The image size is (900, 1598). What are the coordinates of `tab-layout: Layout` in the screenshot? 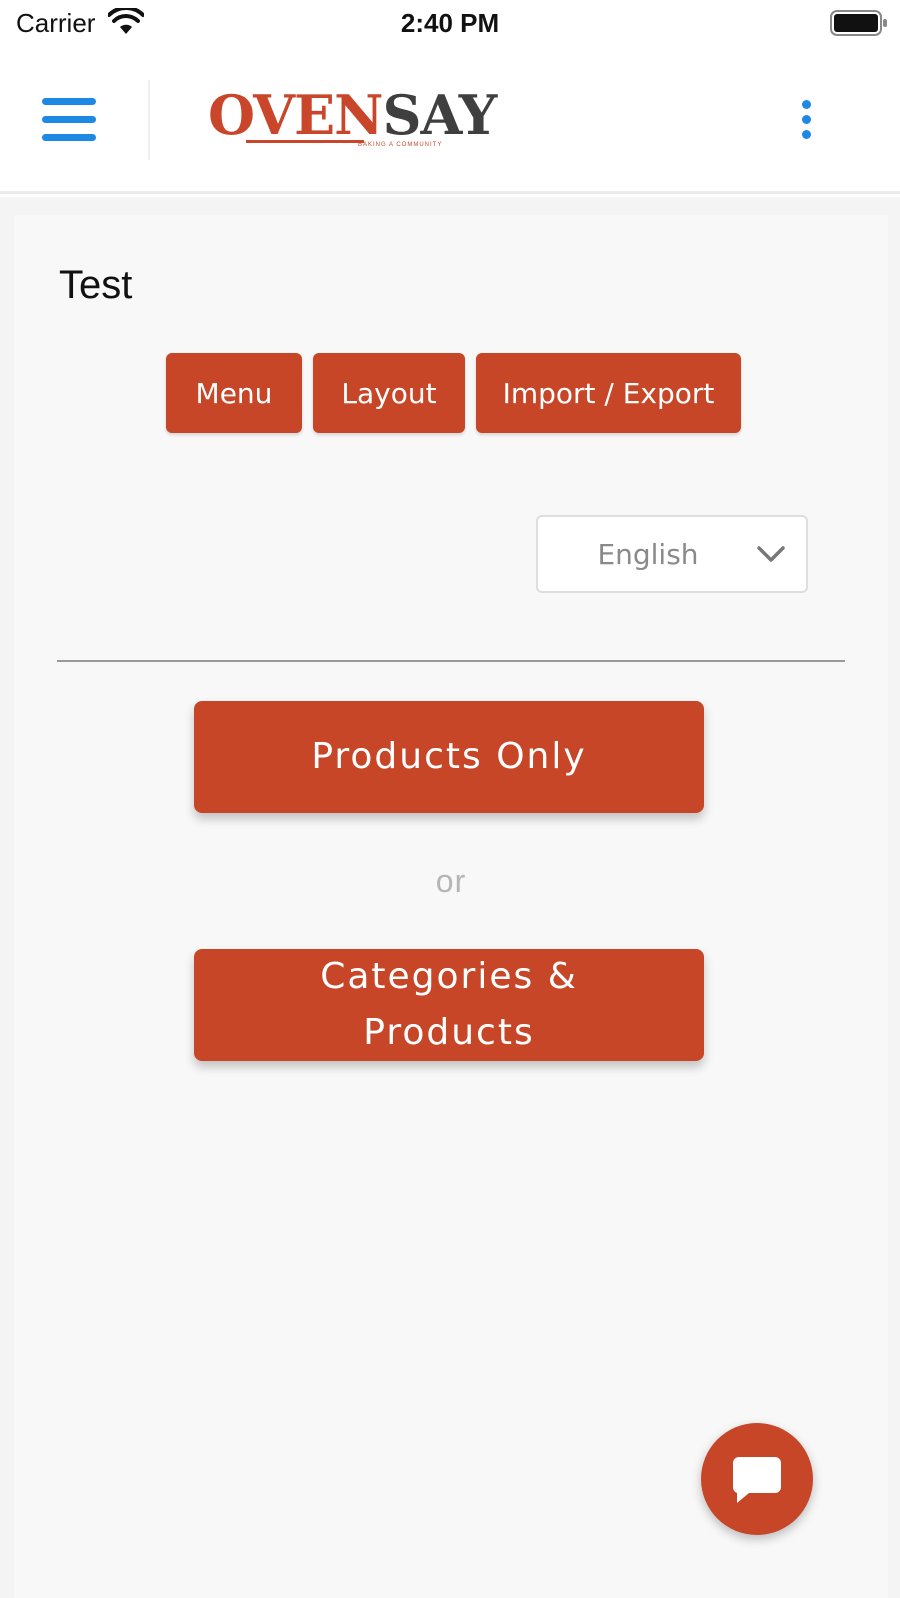 It's located at (389, 393).